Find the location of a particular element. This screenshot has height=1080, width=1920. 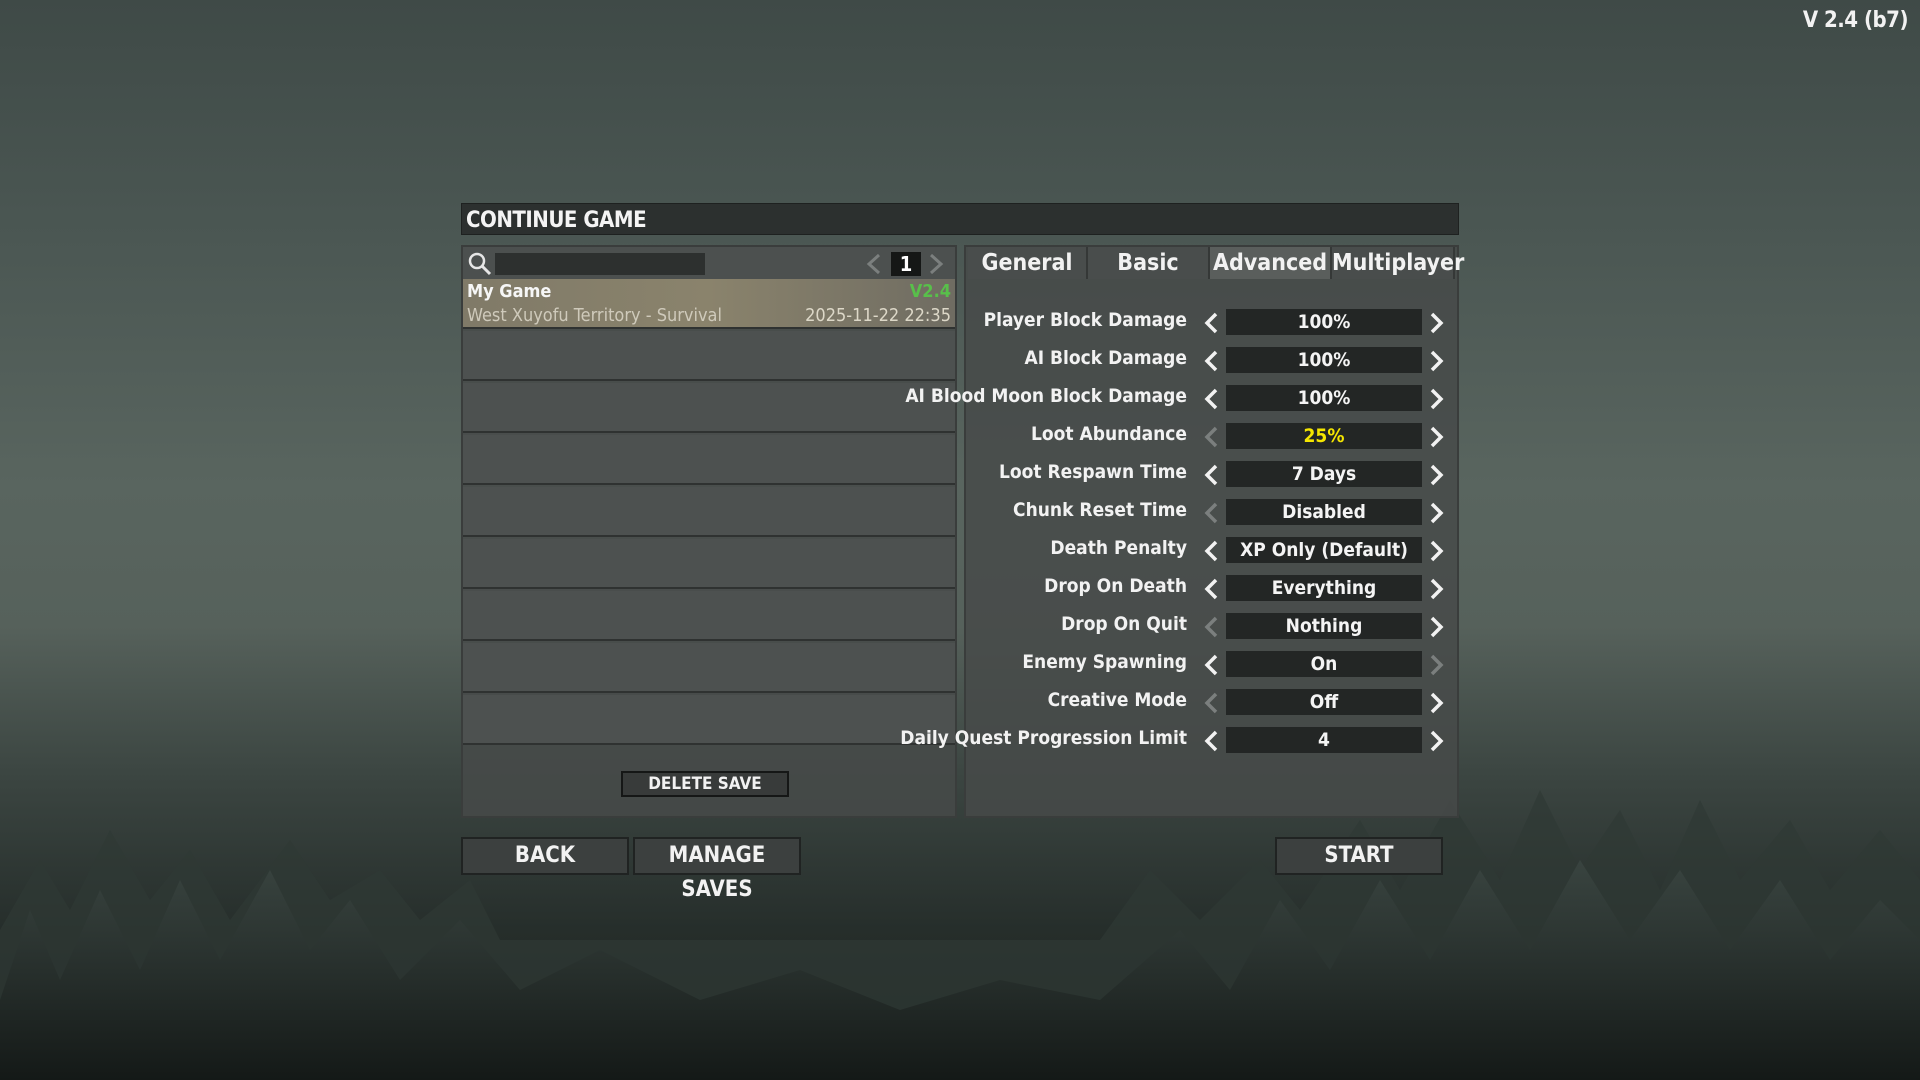

setting-label: Daily Quest Progression Limit is located at coordinates (1043, 738).